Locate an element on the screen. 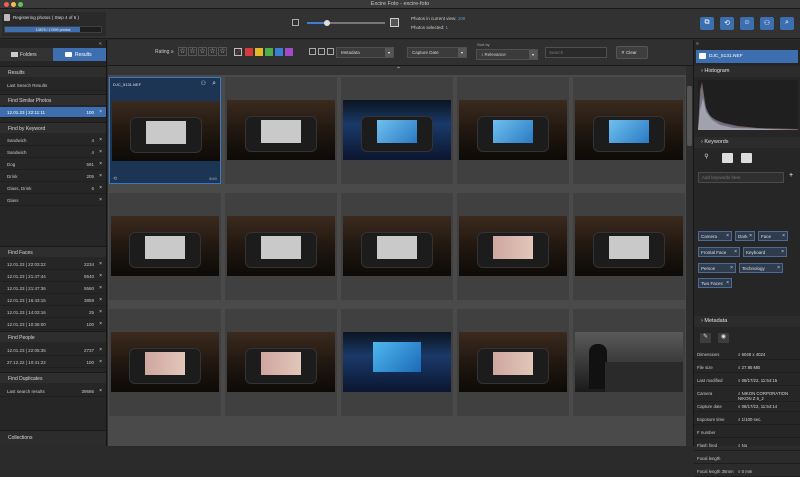  list-item: 12.01.23 | 21:47:44 5540 × is located at coordinates (53, 276).